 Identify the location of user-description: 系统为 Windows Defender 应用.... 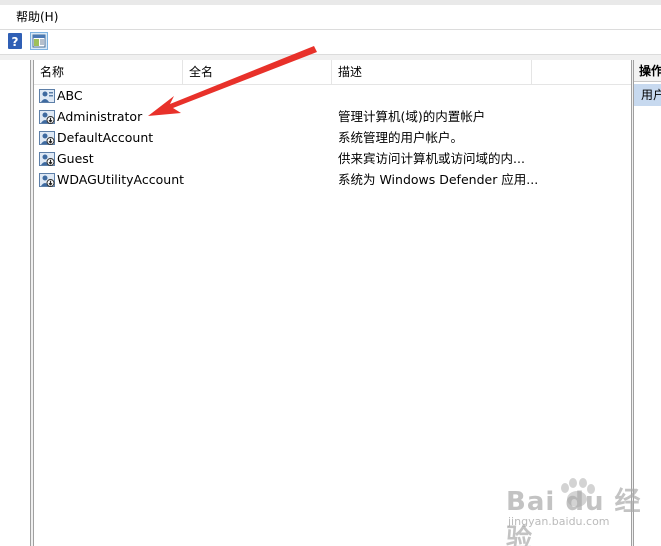
(438, 179).